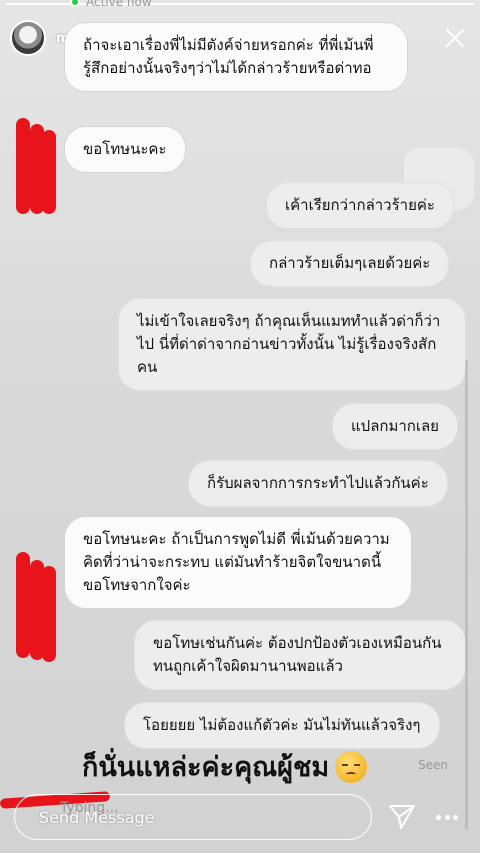 This screenshot has width=480, height=853. I want to click on avatar, so click(28, 38).